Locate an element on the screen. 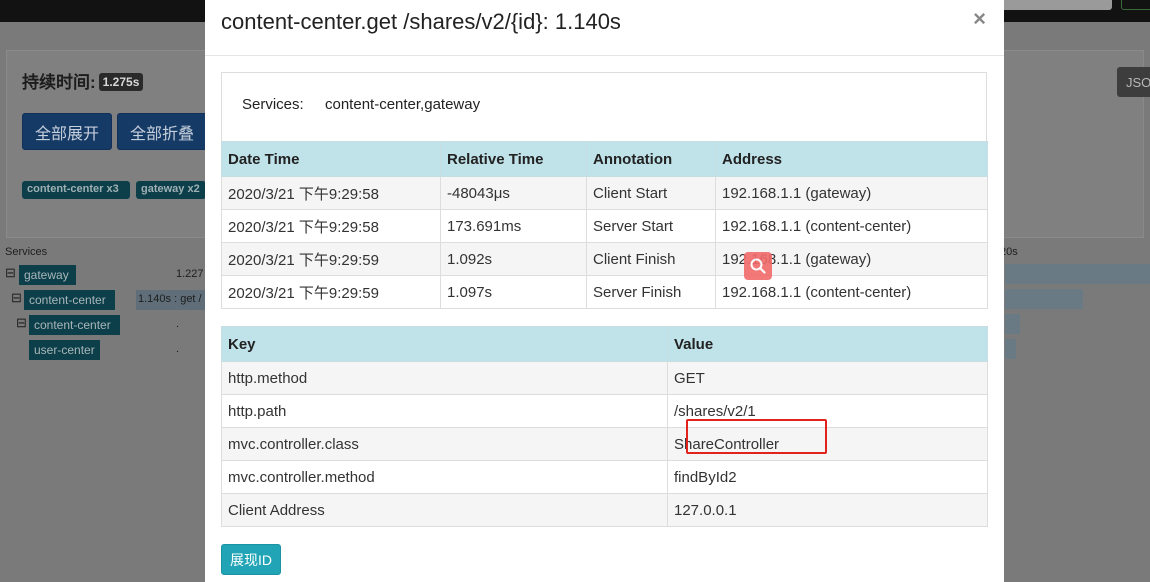 Image resolution: width=1150 pixels, height=582 pixels. search-icon is located at coordinates (758, 266).